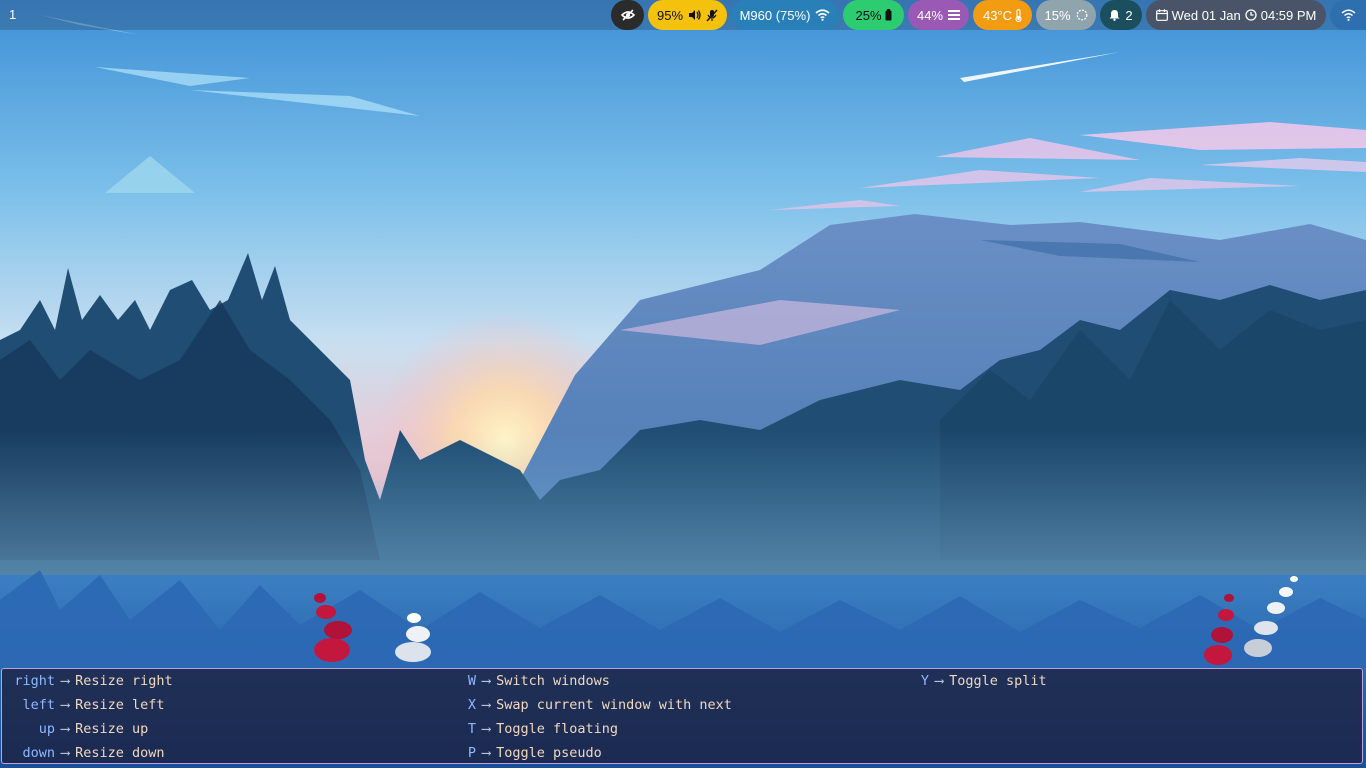 The height and width of the screenshot is (768, 1366). I want to click on keybind-key: left, so click(38, 705).